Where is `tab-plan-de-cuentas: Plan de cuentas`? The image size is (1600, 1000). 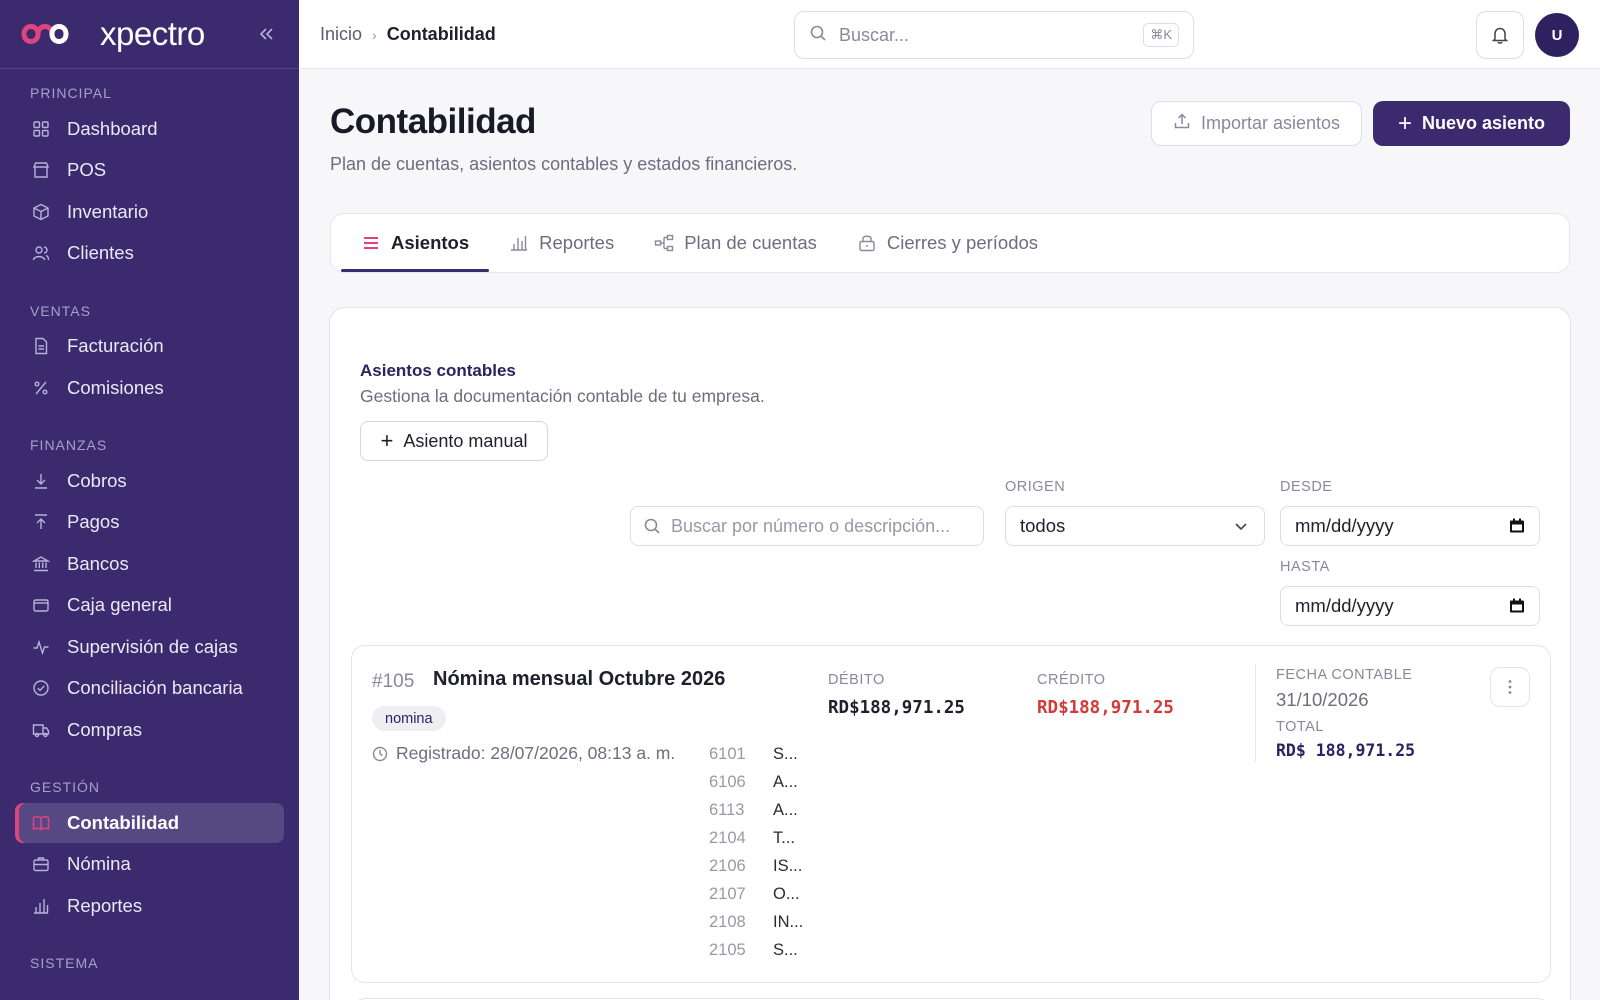
tab-plan-de-cuentas: Plan de cuentas is located at coordinates (735, 243).